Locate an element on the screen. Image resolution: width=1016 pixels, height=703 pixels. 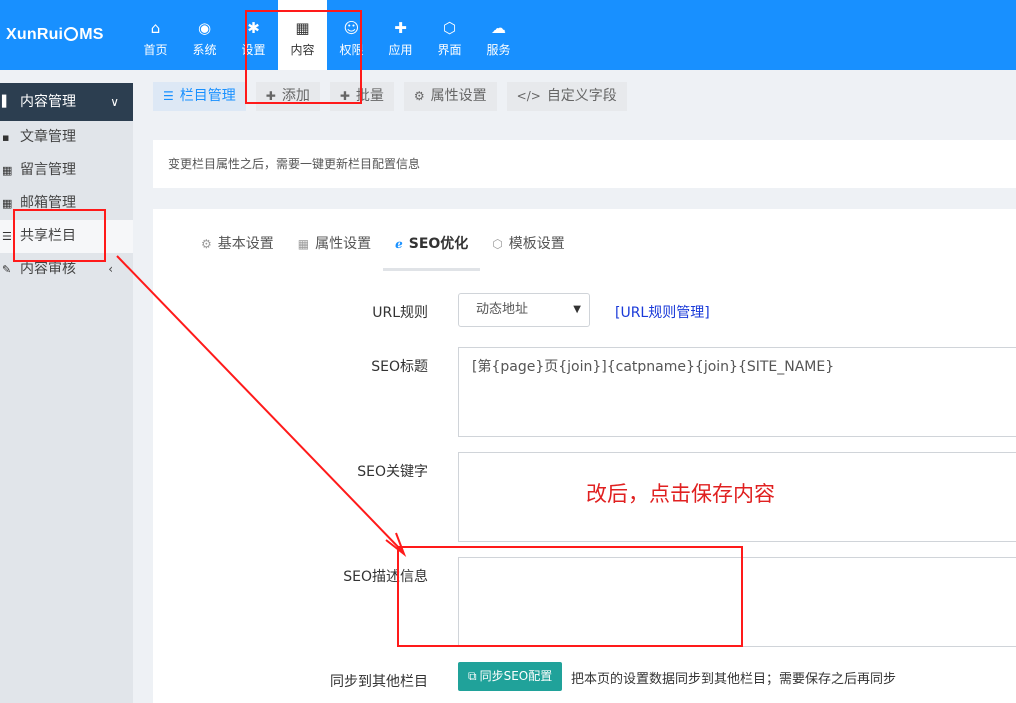
annotation-arrow-line is located at coordinates (259, 403).